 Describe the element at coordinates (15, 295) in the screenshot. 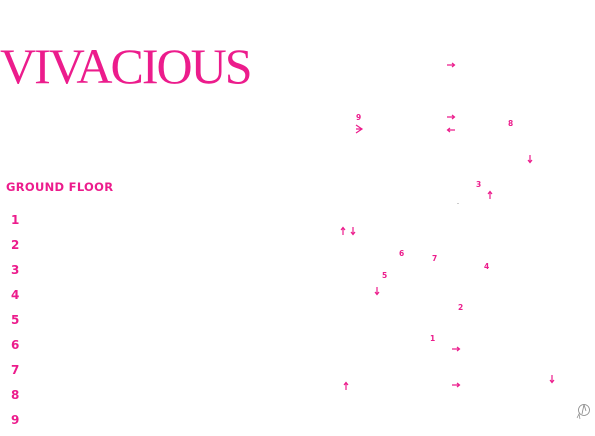

I see `legend-item-4: 4` at that location.